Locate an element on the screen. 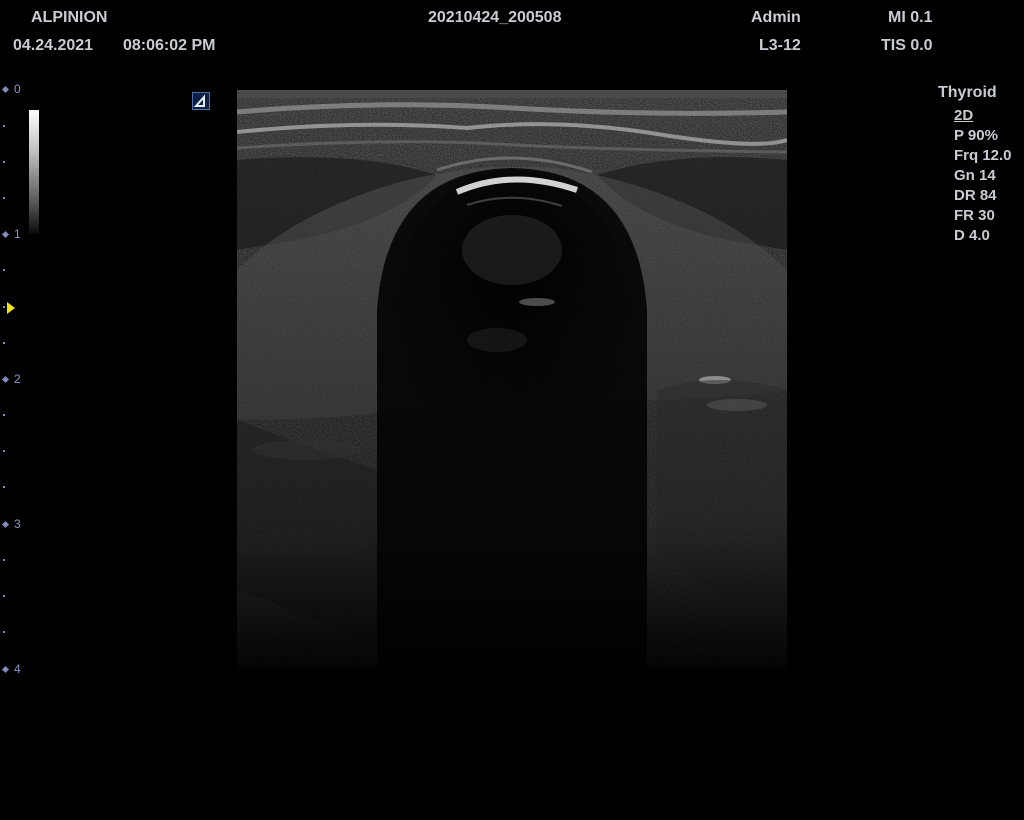 The image size is (1024, 820). brand-label: ALPINION is located at coordinates (69, 17).